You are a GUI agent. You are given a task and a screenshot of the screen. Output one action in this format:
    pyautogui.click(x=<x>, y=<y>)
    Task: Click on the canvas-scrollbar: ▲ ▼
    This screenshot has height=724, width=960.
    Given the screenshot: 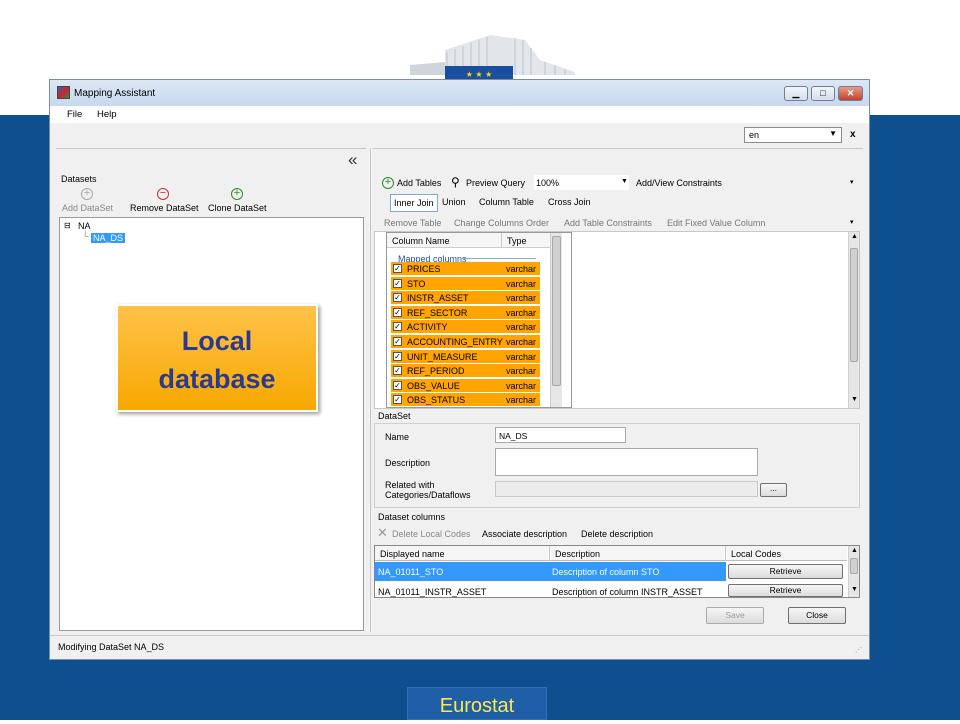 What is the action you would take?
    pyautogui.click(x=853, y=320)
    